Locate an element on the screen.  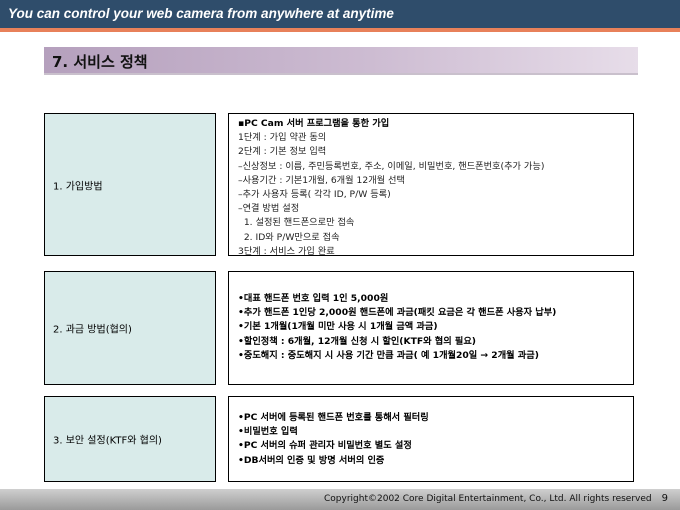
policy-label-text: 3. 보안 설정(KTF와 협의) is located at coordinates (107, 441).